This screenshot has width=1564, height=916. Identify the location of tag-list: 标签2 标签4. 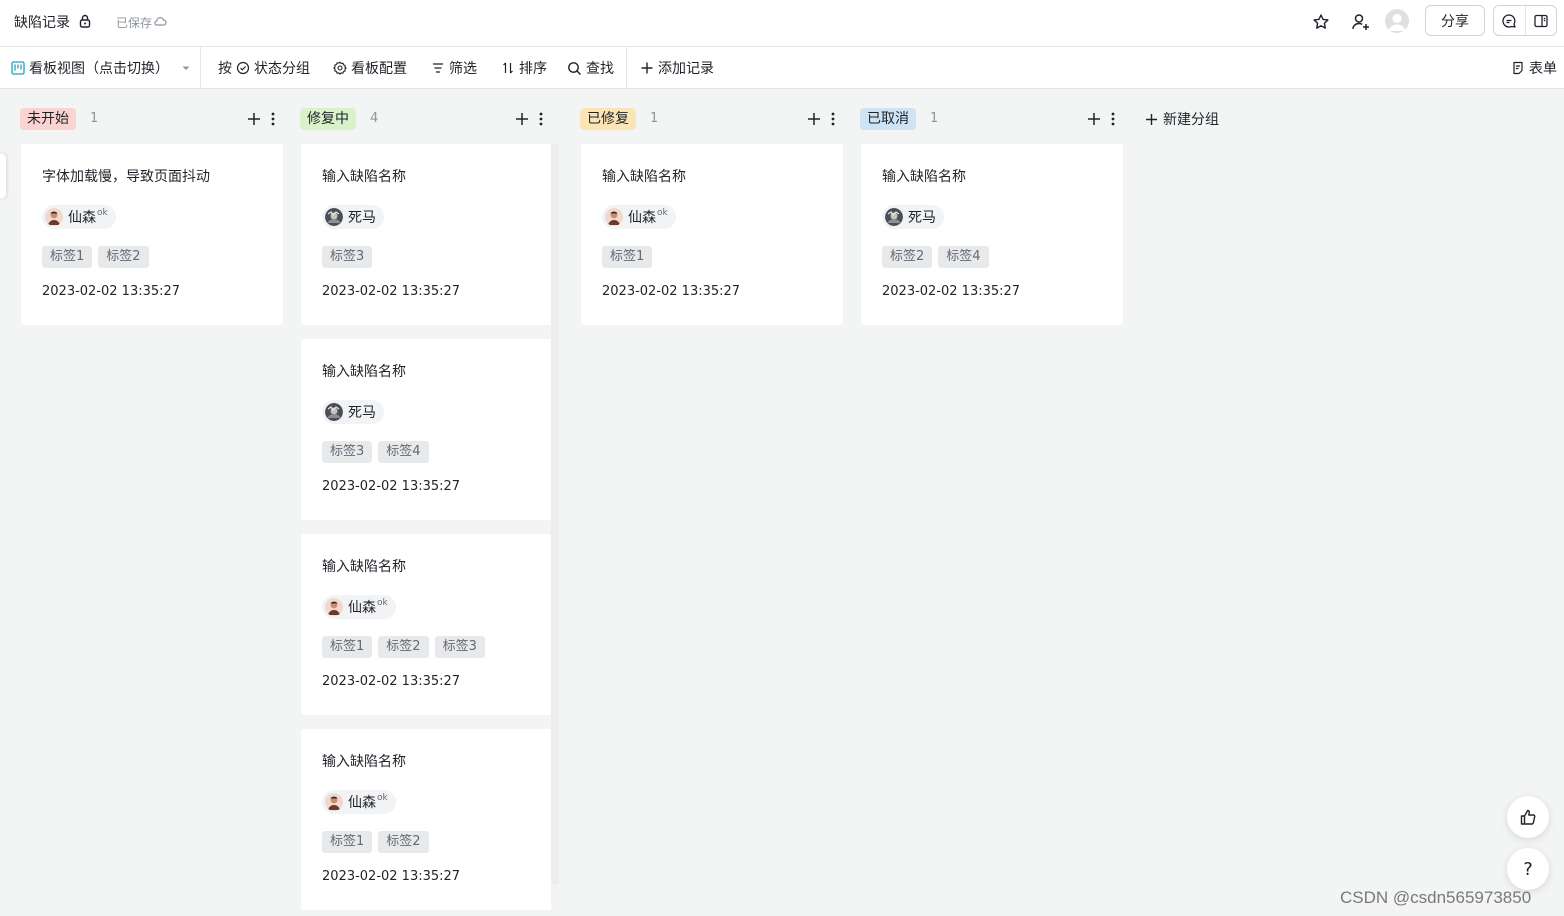
(935, 257).